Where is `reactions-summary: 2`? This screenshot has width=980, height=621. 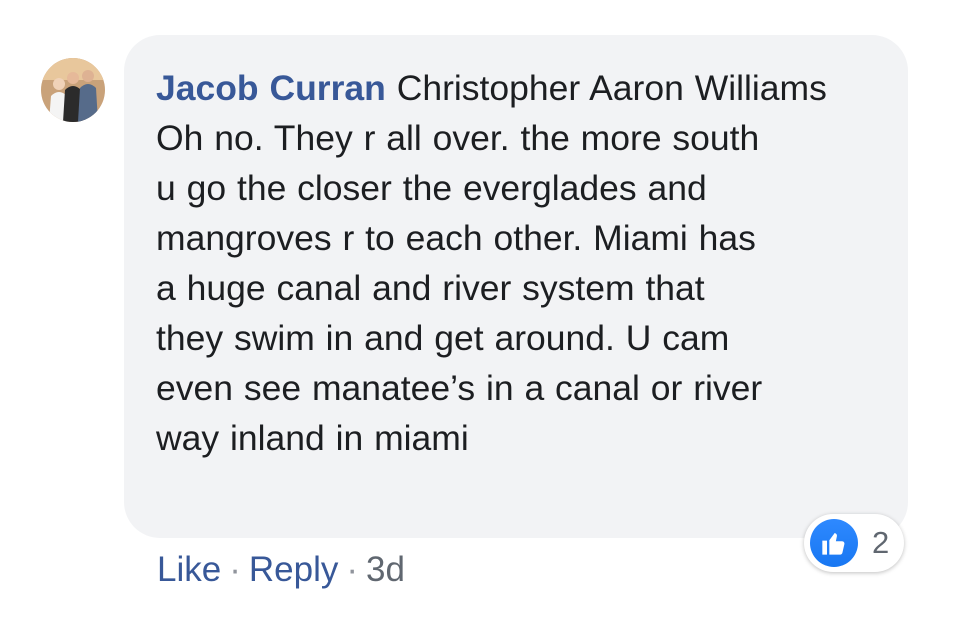
reactions-summary: 2 is located at coordinates (854, 543).